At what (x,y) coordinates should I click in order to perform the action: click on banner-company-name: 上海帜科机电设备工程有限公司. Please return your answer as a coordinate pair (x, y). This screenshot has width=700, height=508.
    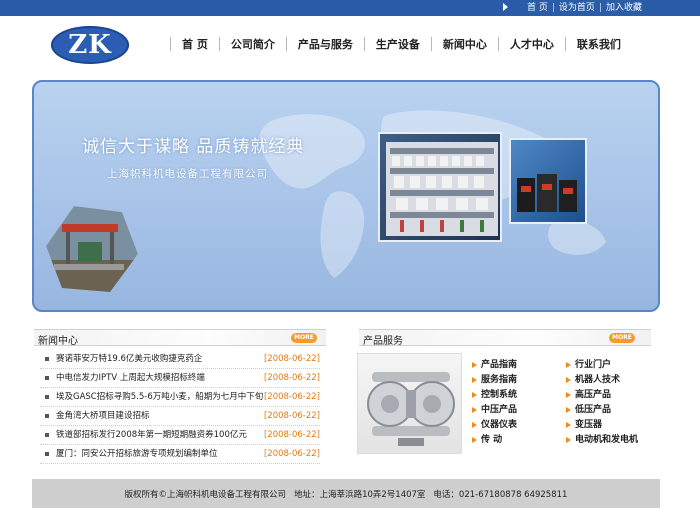
    Looking at the image, I should click on (187, 174).